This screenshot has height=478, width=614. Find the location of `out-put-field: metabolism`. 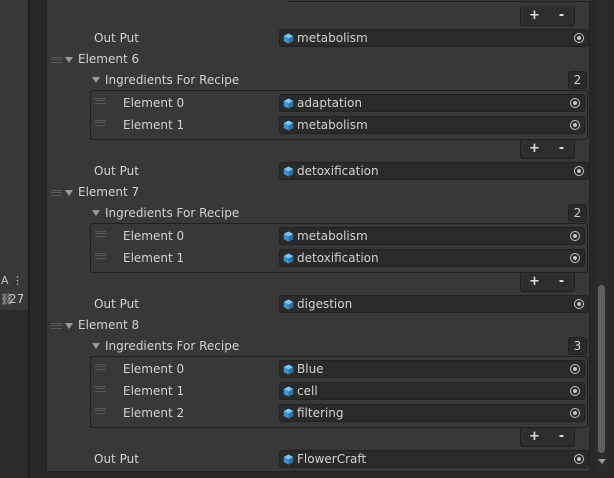

out-put-field: metabolism is located at coordinates (434, 38).